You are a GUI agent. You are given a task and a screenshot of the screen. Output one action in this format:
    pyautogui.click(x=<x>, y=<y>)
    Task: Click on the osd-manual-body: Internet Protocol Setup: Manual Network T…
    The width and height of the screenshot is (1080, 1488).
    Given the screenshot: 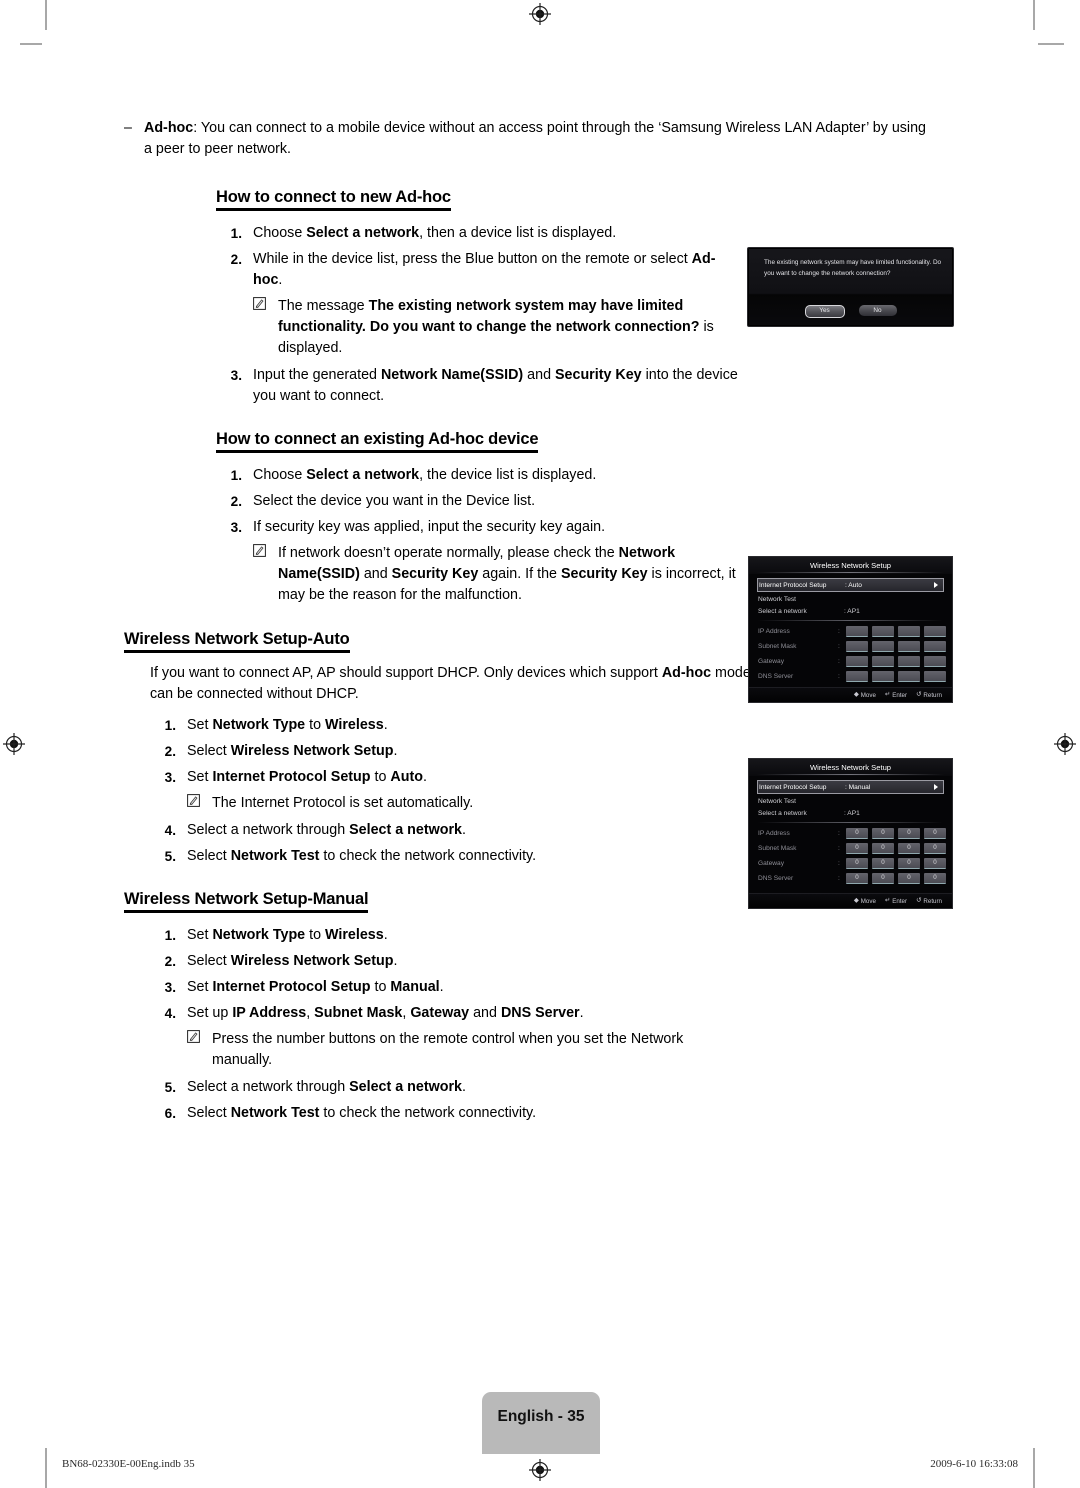 What is the action you would take?
    pyautogui.click(x=850, y=830)
    